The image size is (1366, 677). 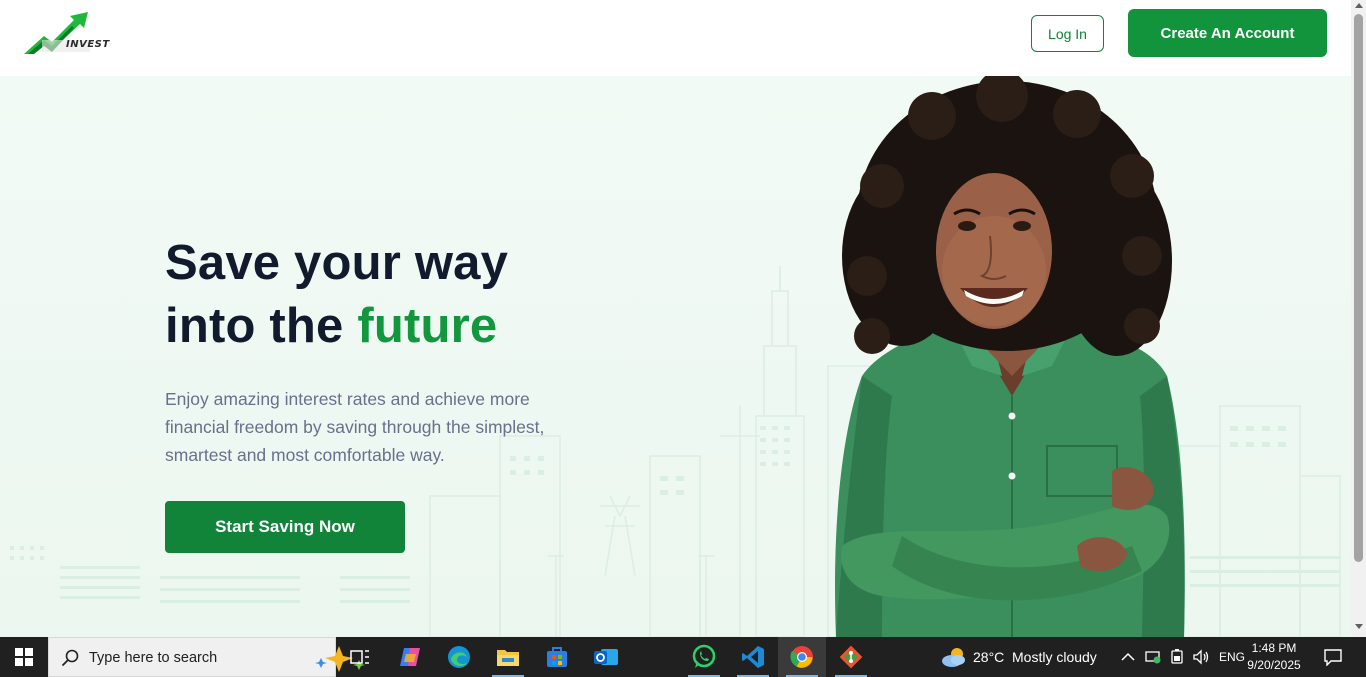 I want to click on green-growth-arrow-icon, so click(x=57, y=33).